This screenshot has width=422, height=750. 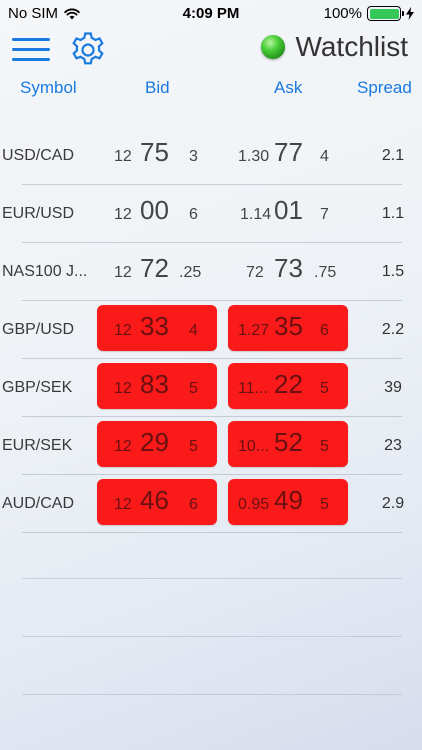 I want to click on symbol-label: EUR/USD, so click(x=38, y=213).